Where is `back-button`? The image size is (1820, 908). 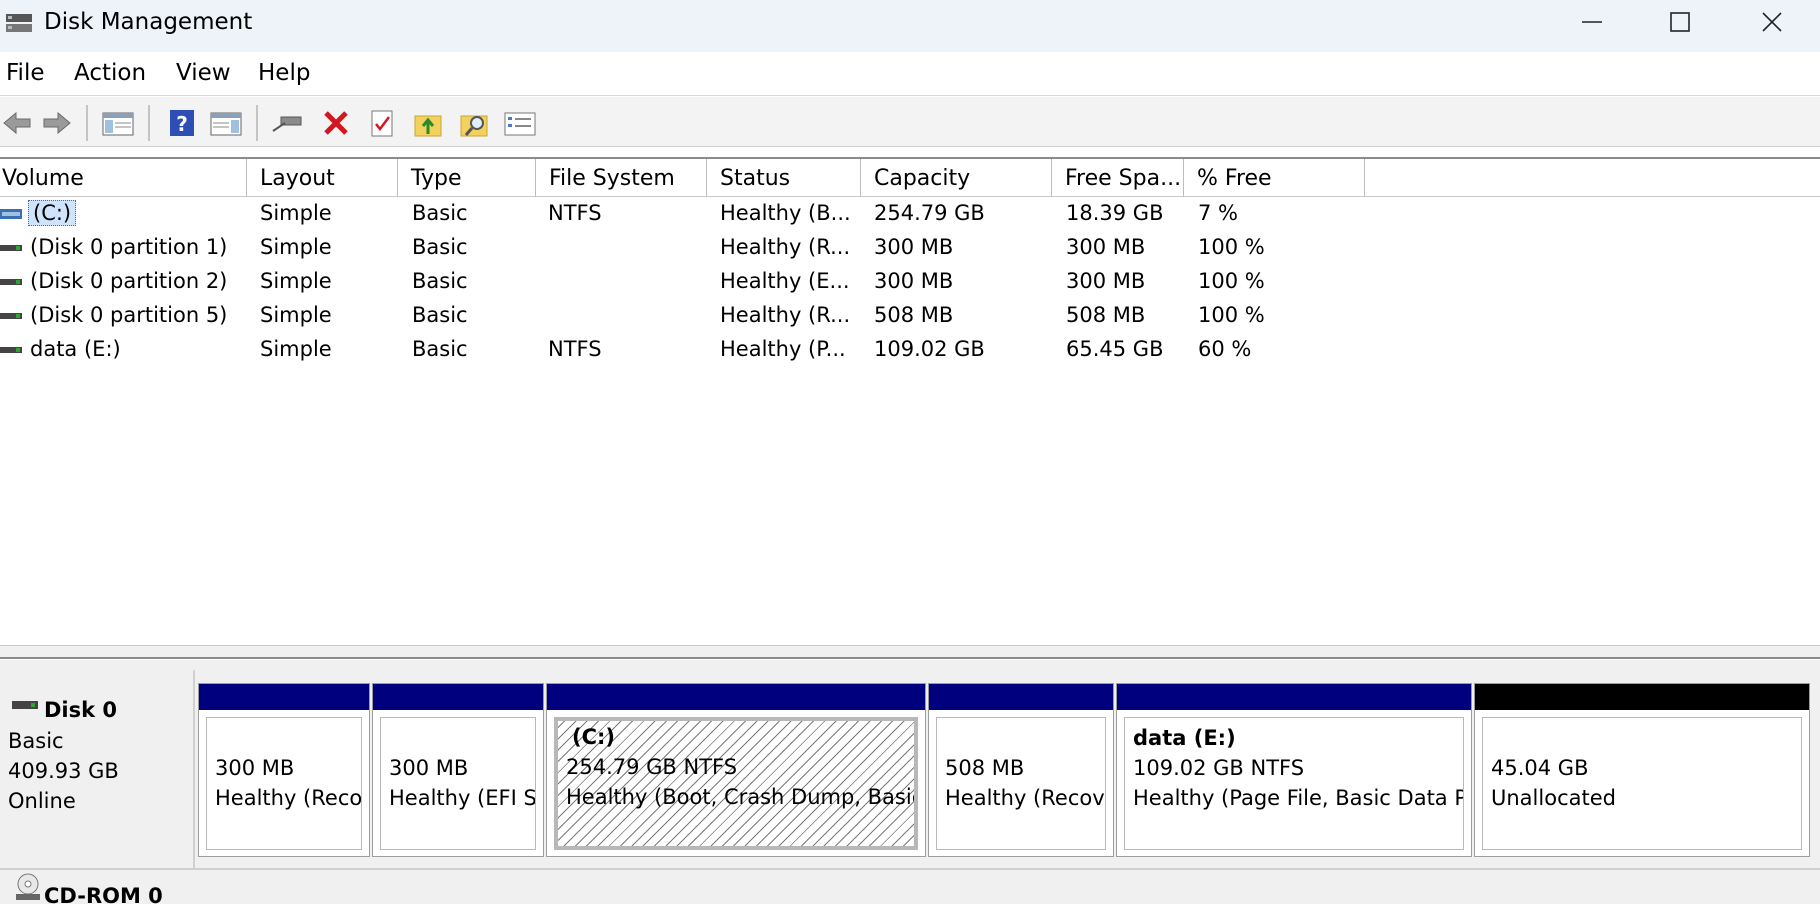 back-button is located at coordinates (18, 123).